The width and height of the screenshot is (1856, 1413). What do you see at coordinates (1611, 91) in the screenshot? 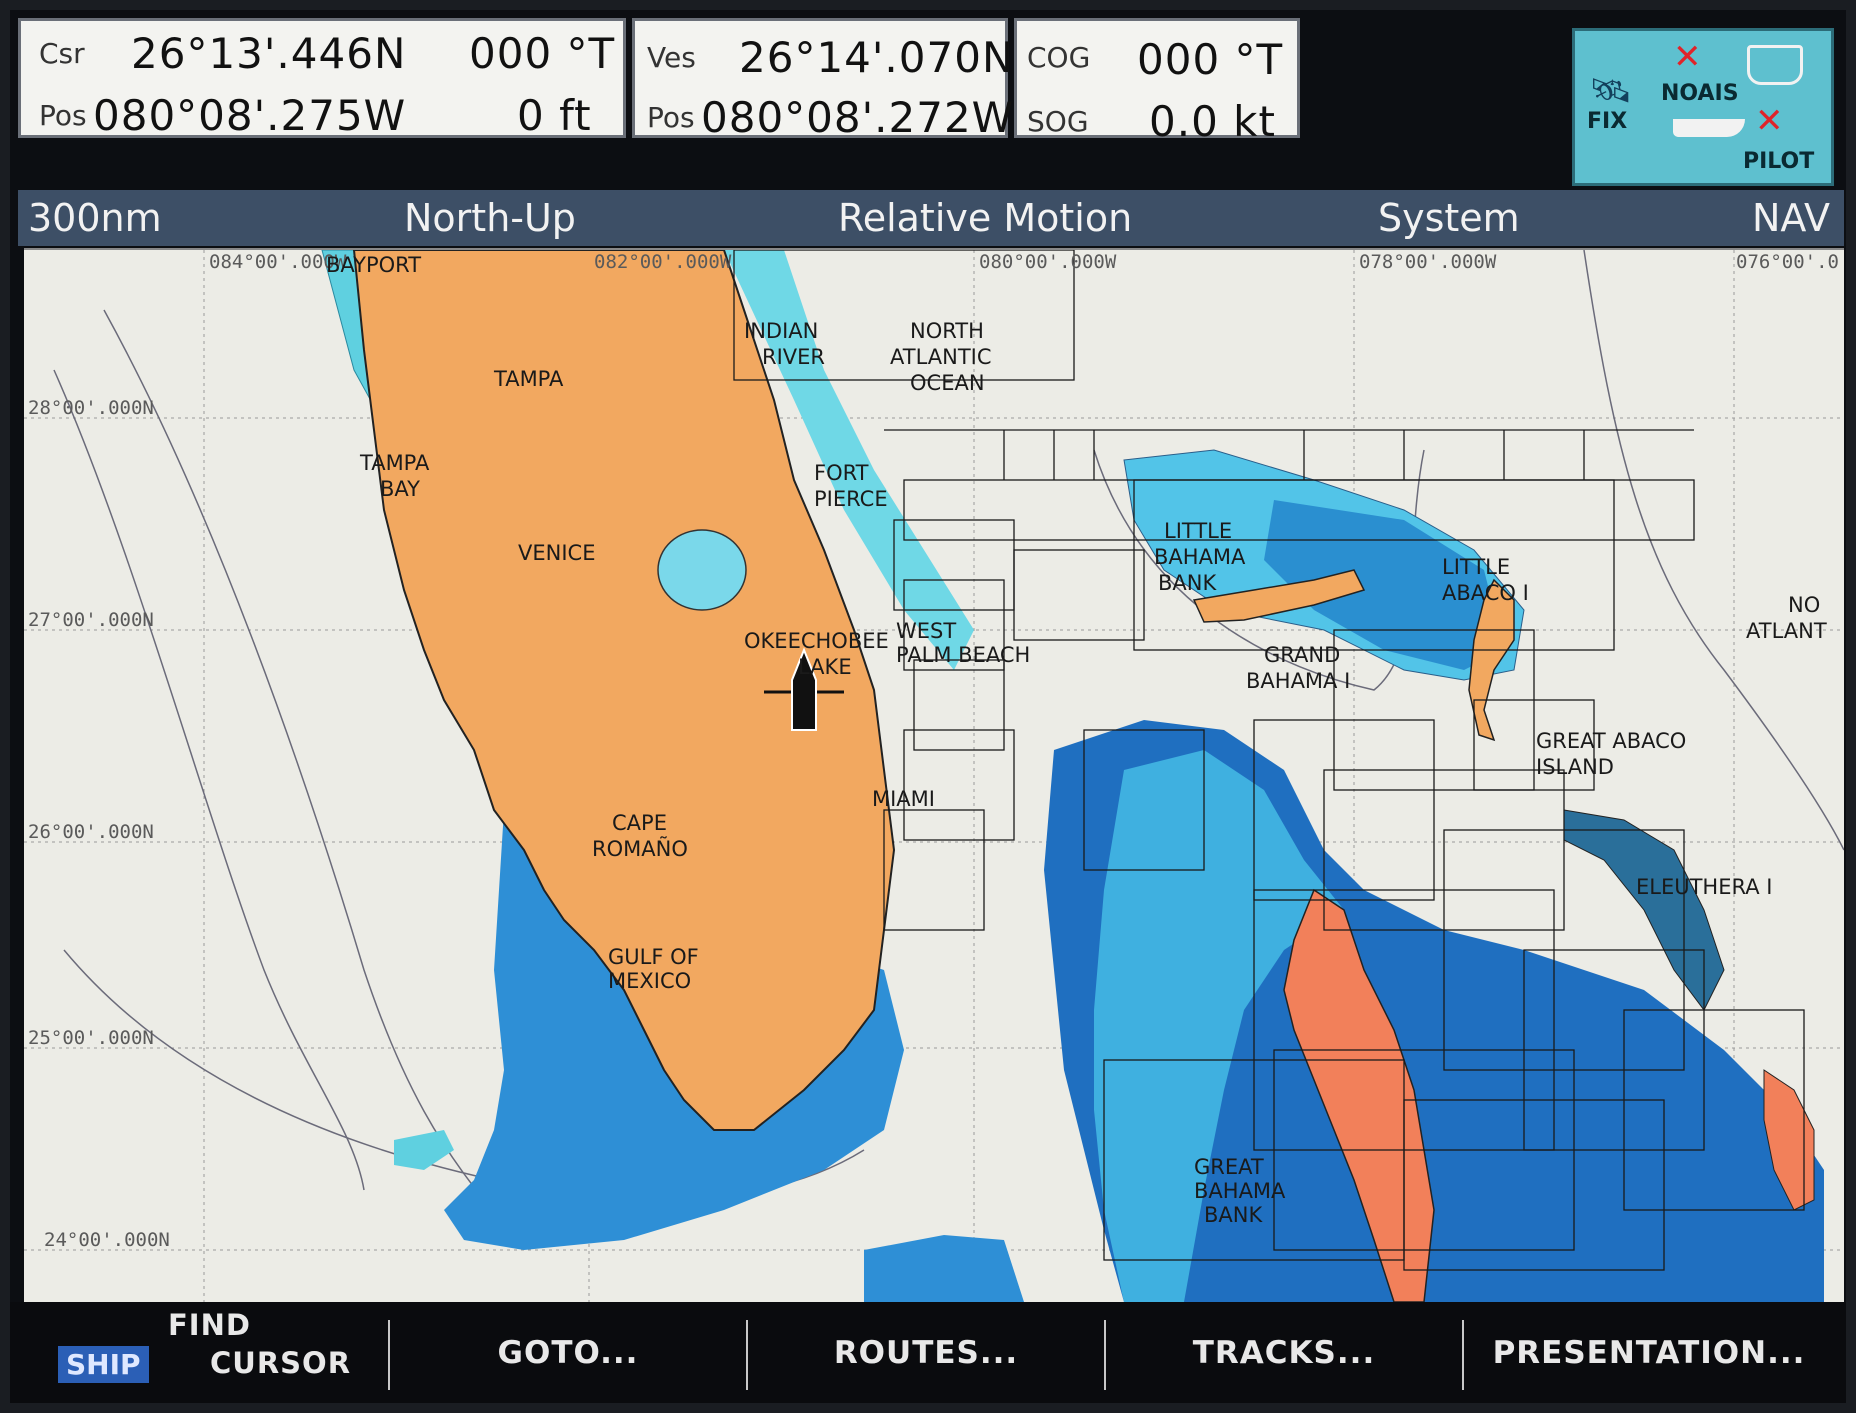
I see `gps-satellite-icon: 🛰` at bounding box center [1611, 91].